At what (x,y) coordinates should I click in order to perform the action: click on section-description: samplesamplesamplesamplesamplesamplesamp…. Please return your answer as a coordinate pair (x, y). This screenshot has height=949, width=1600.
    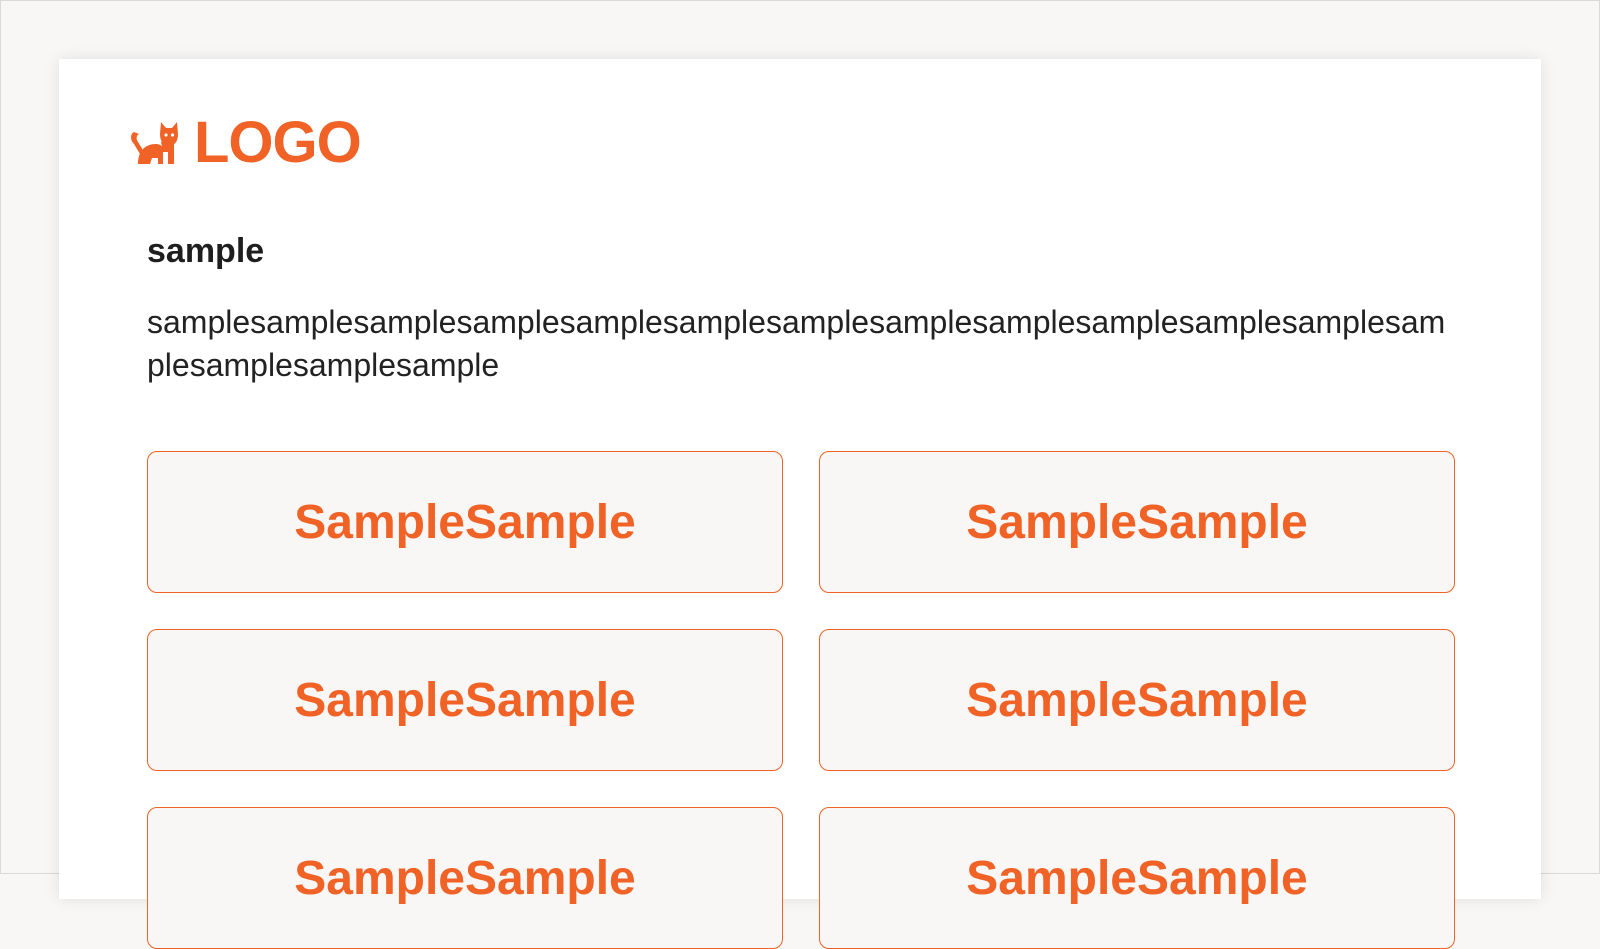
    Looking at the image, I should click on (796, 343).